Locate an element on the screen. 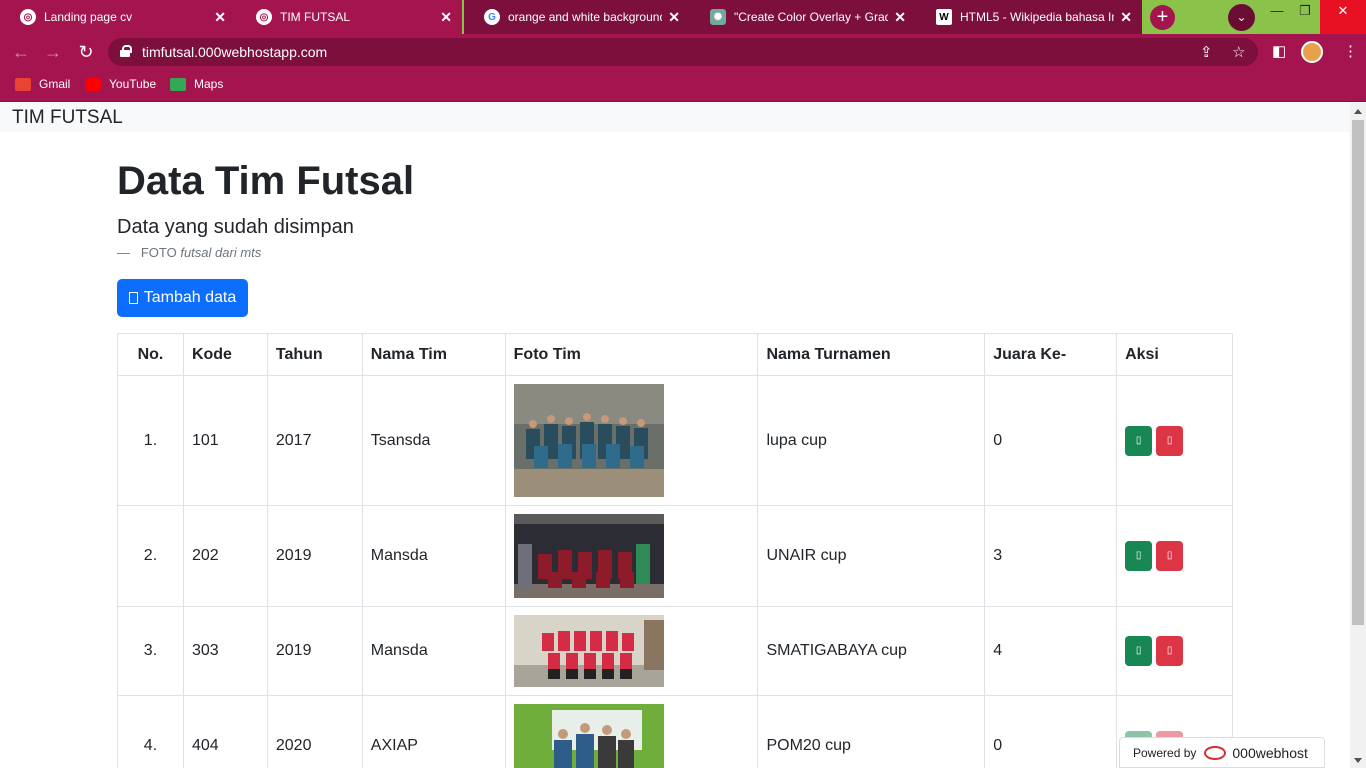  cell-turnamen: lupa cup is located at coordinates (871, 440).